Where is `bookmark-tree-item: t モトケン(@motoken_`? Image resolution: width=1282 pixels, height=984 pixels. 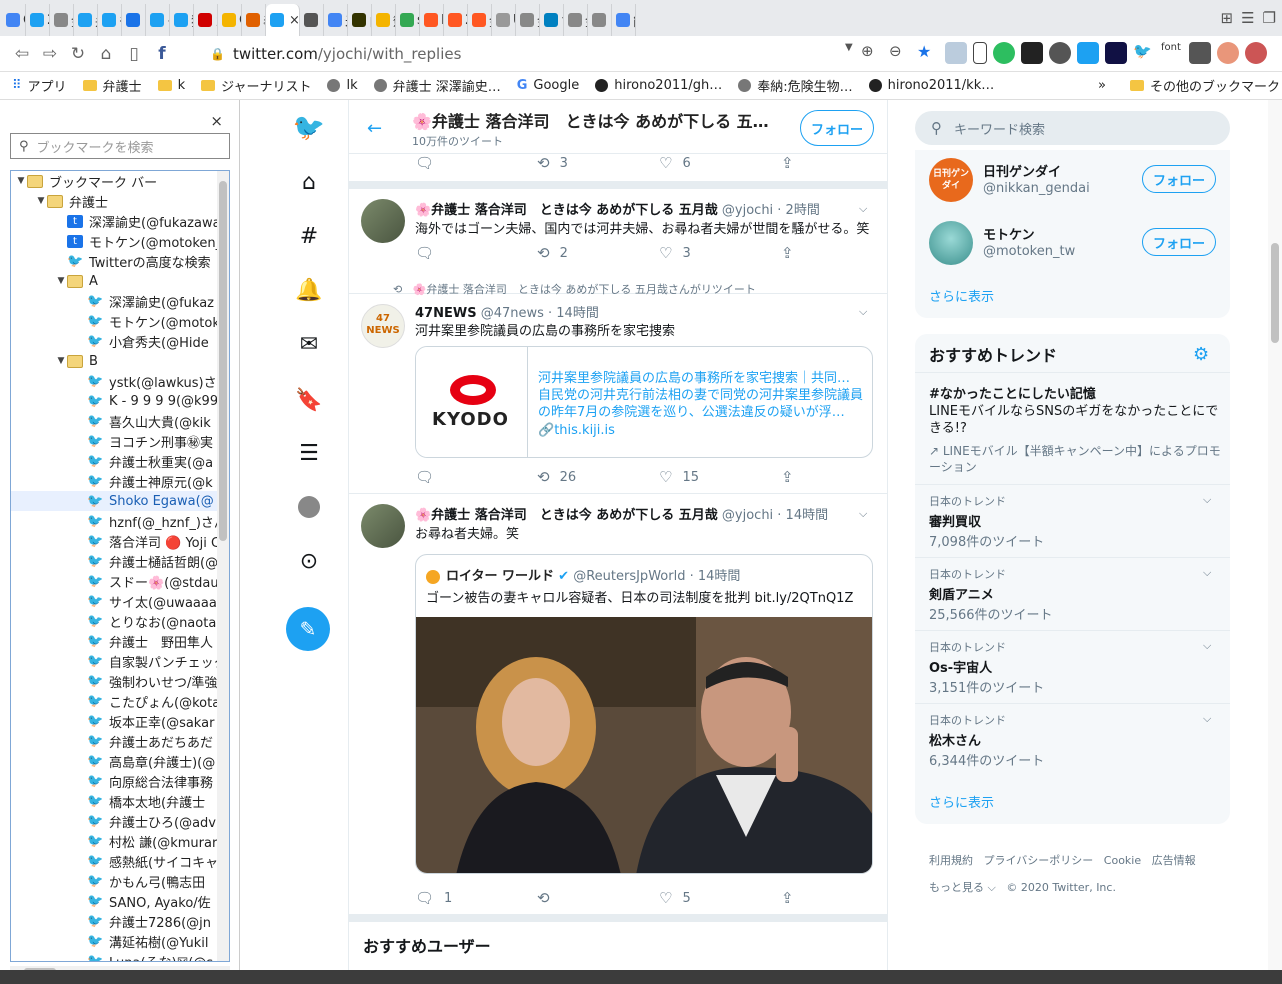 bookmark-tree-item: t モトケン(@motoken_ is located at coordinates (120, 241).